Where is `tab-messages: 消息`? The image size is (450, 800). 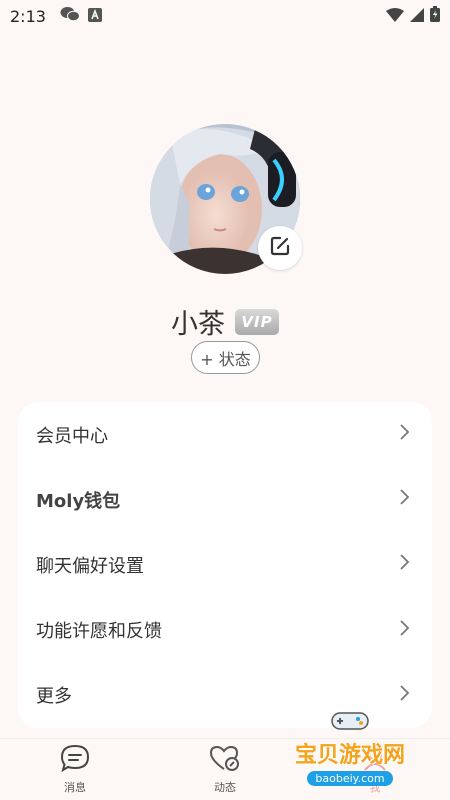 tab-messages: 消息 is located at coordinates (75, 769).